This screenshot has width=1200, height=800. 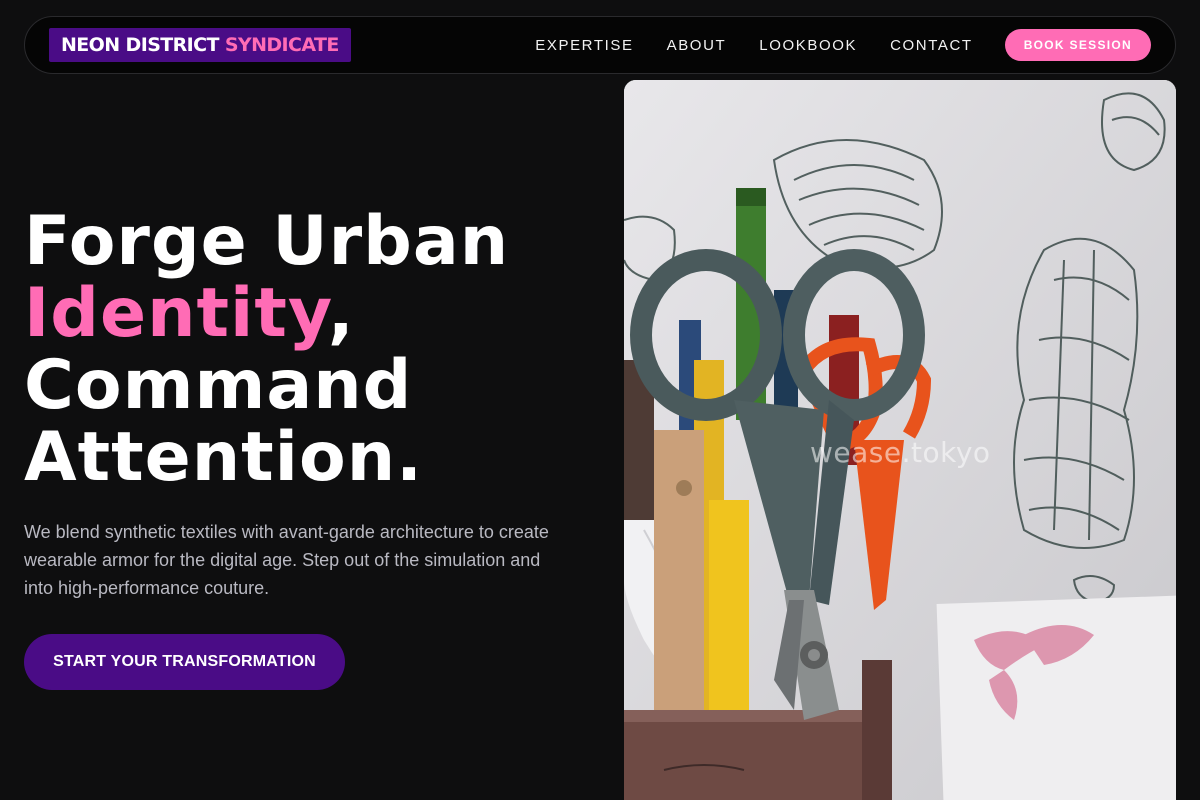 What do you see at coordinates (282, 45) in the screenshot?
I see `brand-name-part2: SYNDICATE` at bounding box center [282, 45].